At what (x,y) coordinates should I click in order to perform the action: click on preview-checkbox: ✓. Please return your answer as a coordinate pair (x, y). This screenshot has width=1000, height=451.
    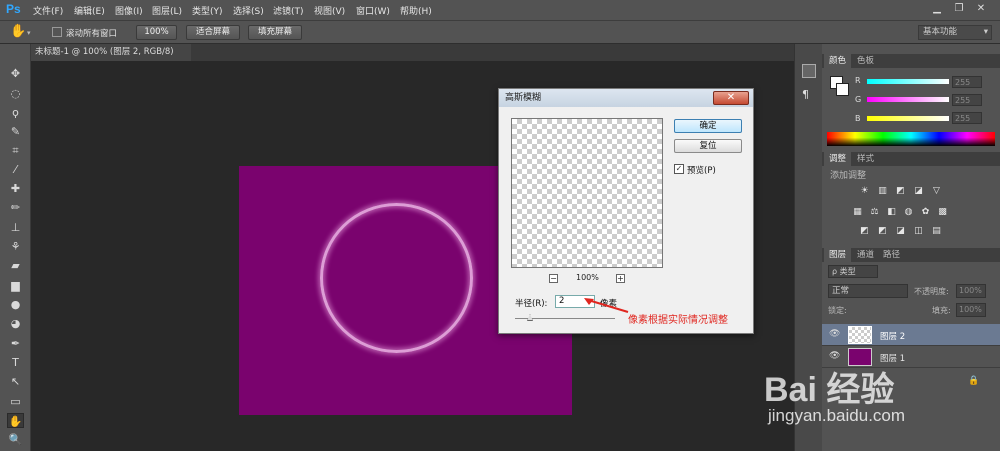
    Looking at the image, I should click on (679, 169).